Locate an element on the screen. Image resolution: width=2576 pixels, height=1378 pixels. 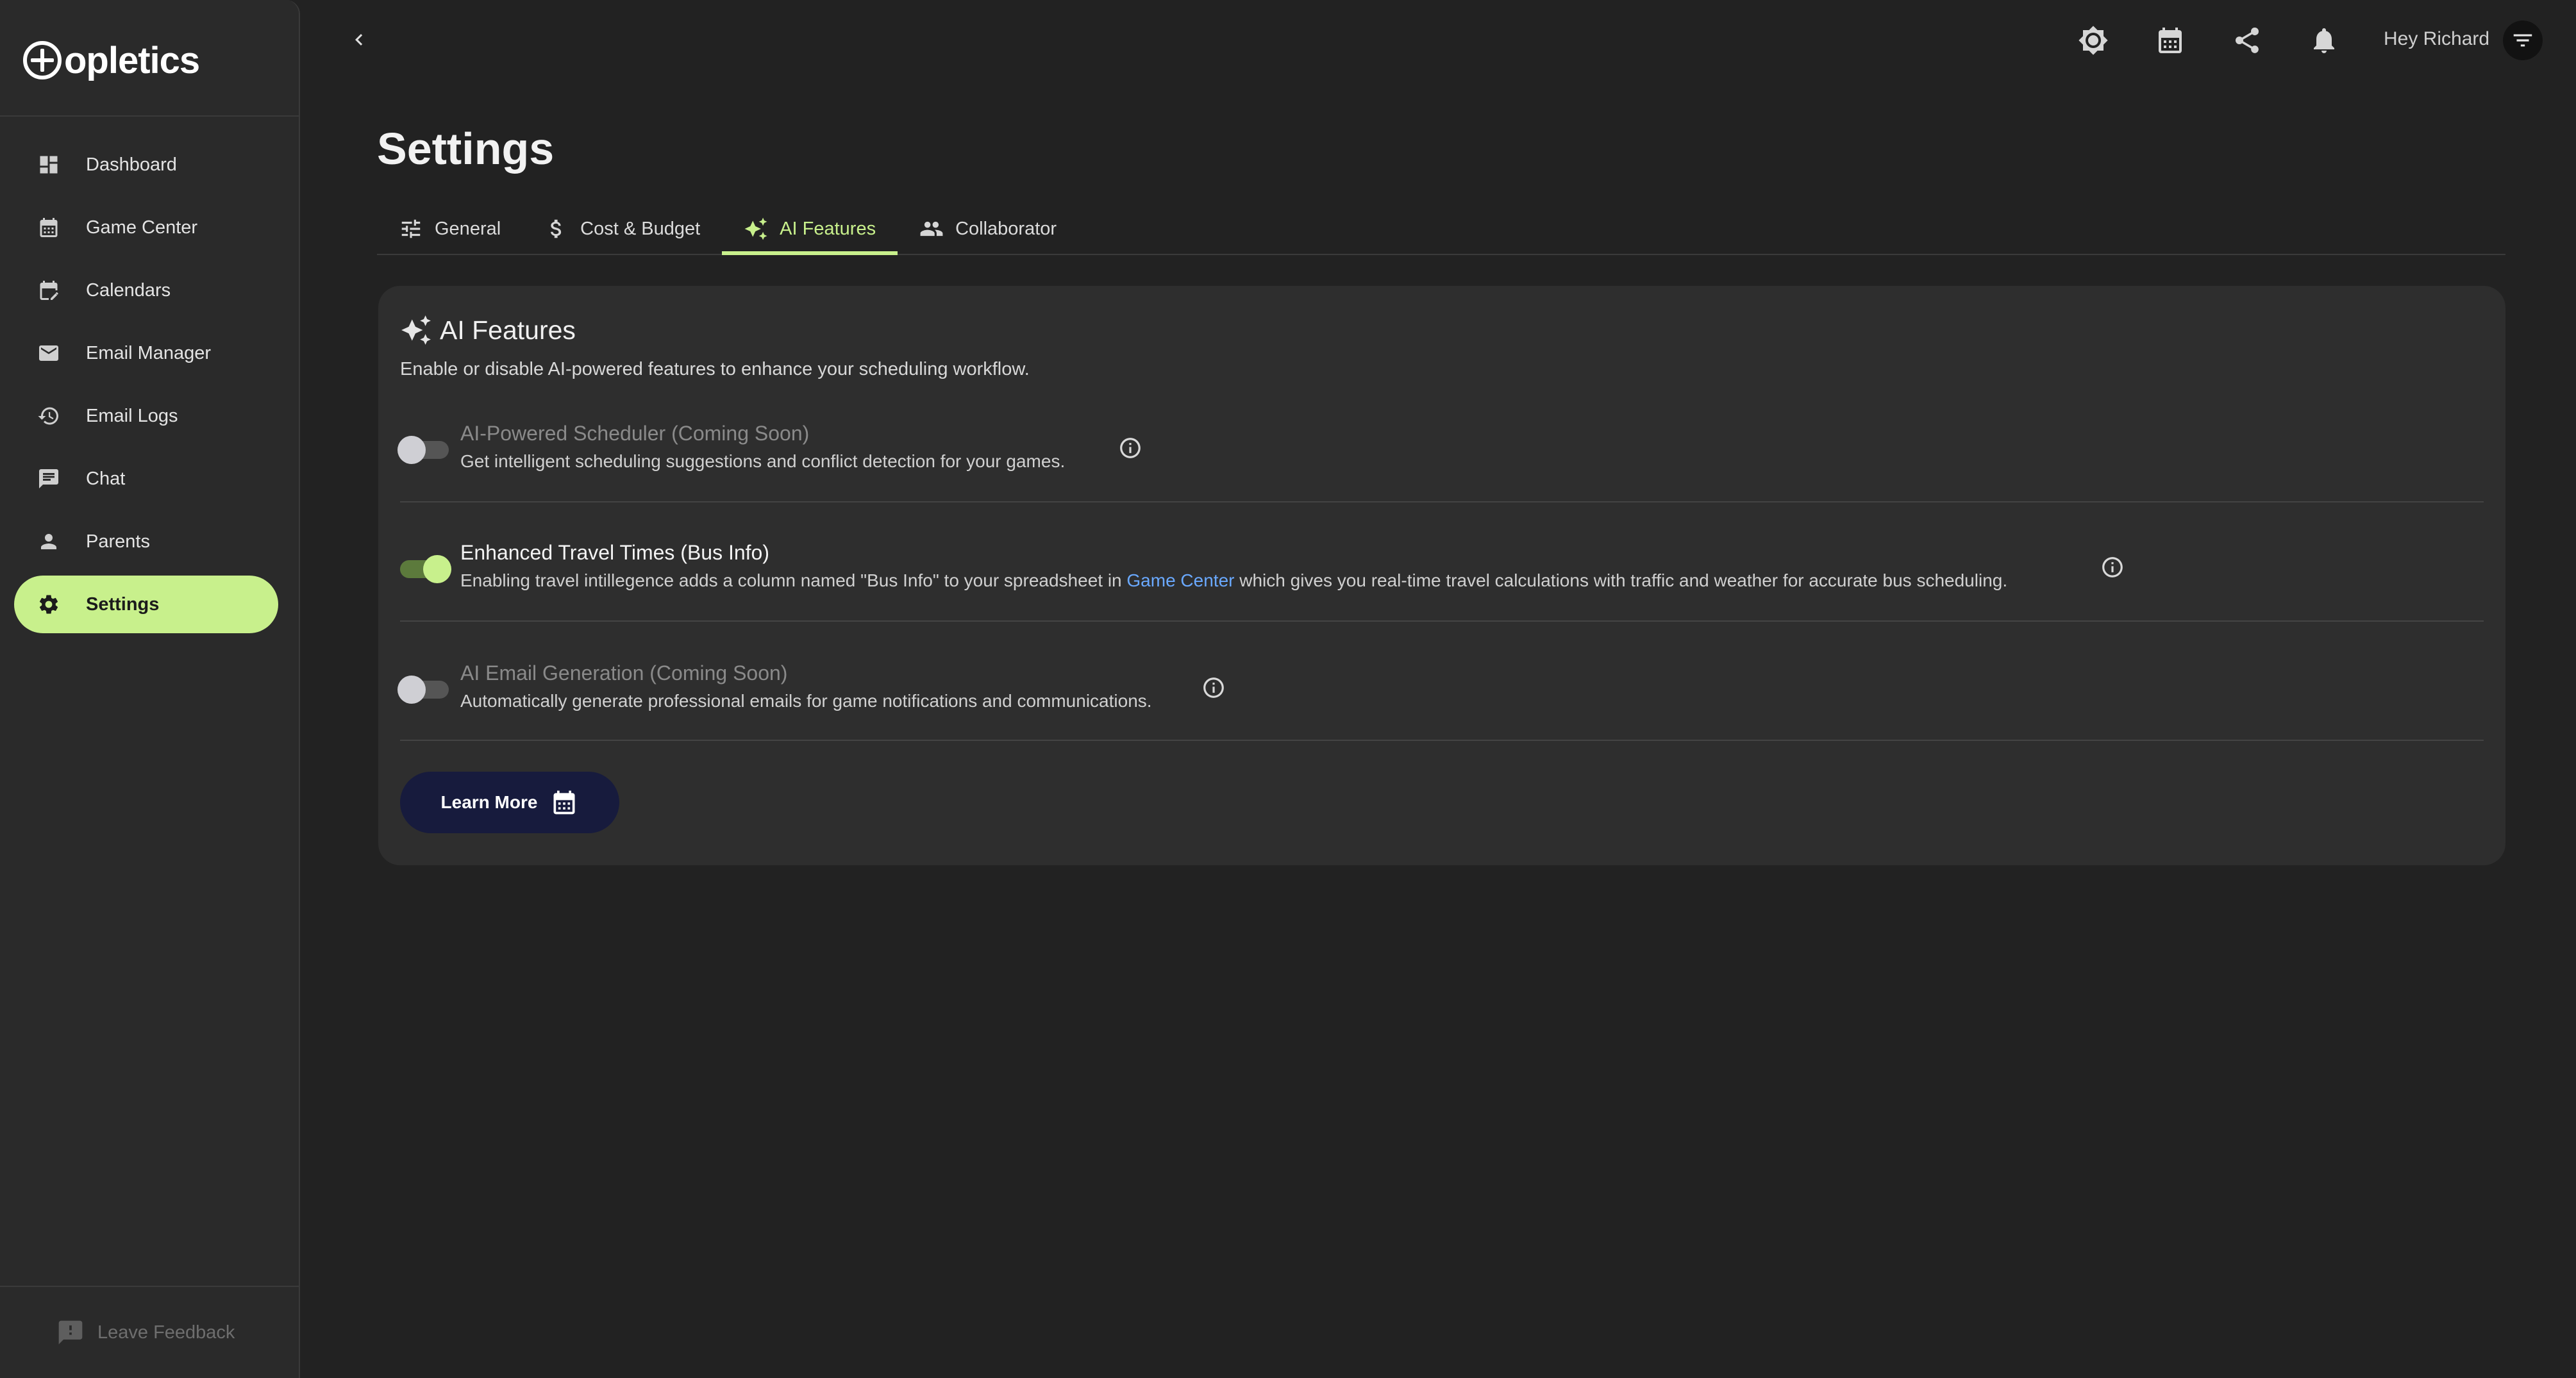
page-title: Settings is located at coordinates (466, 149).